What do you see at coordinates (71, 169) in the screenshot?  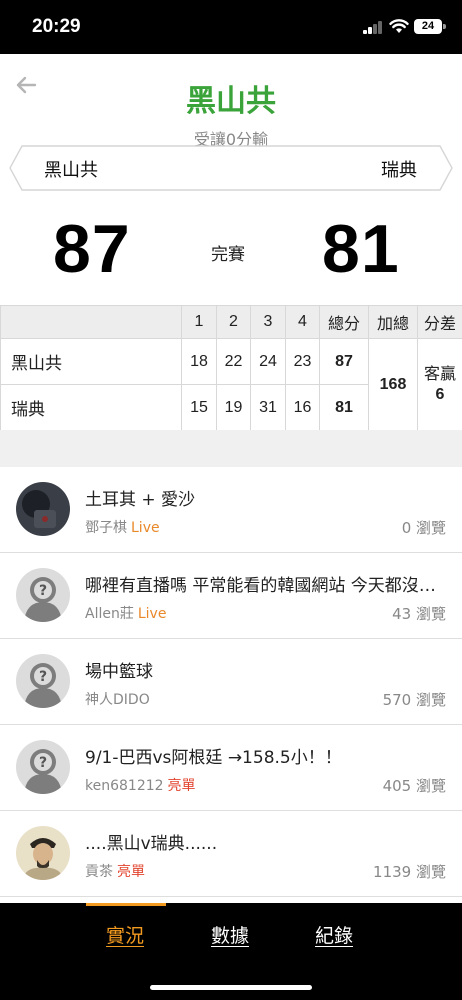 I see `home-team-name: 黑山共` at bounding box center [71, 169].